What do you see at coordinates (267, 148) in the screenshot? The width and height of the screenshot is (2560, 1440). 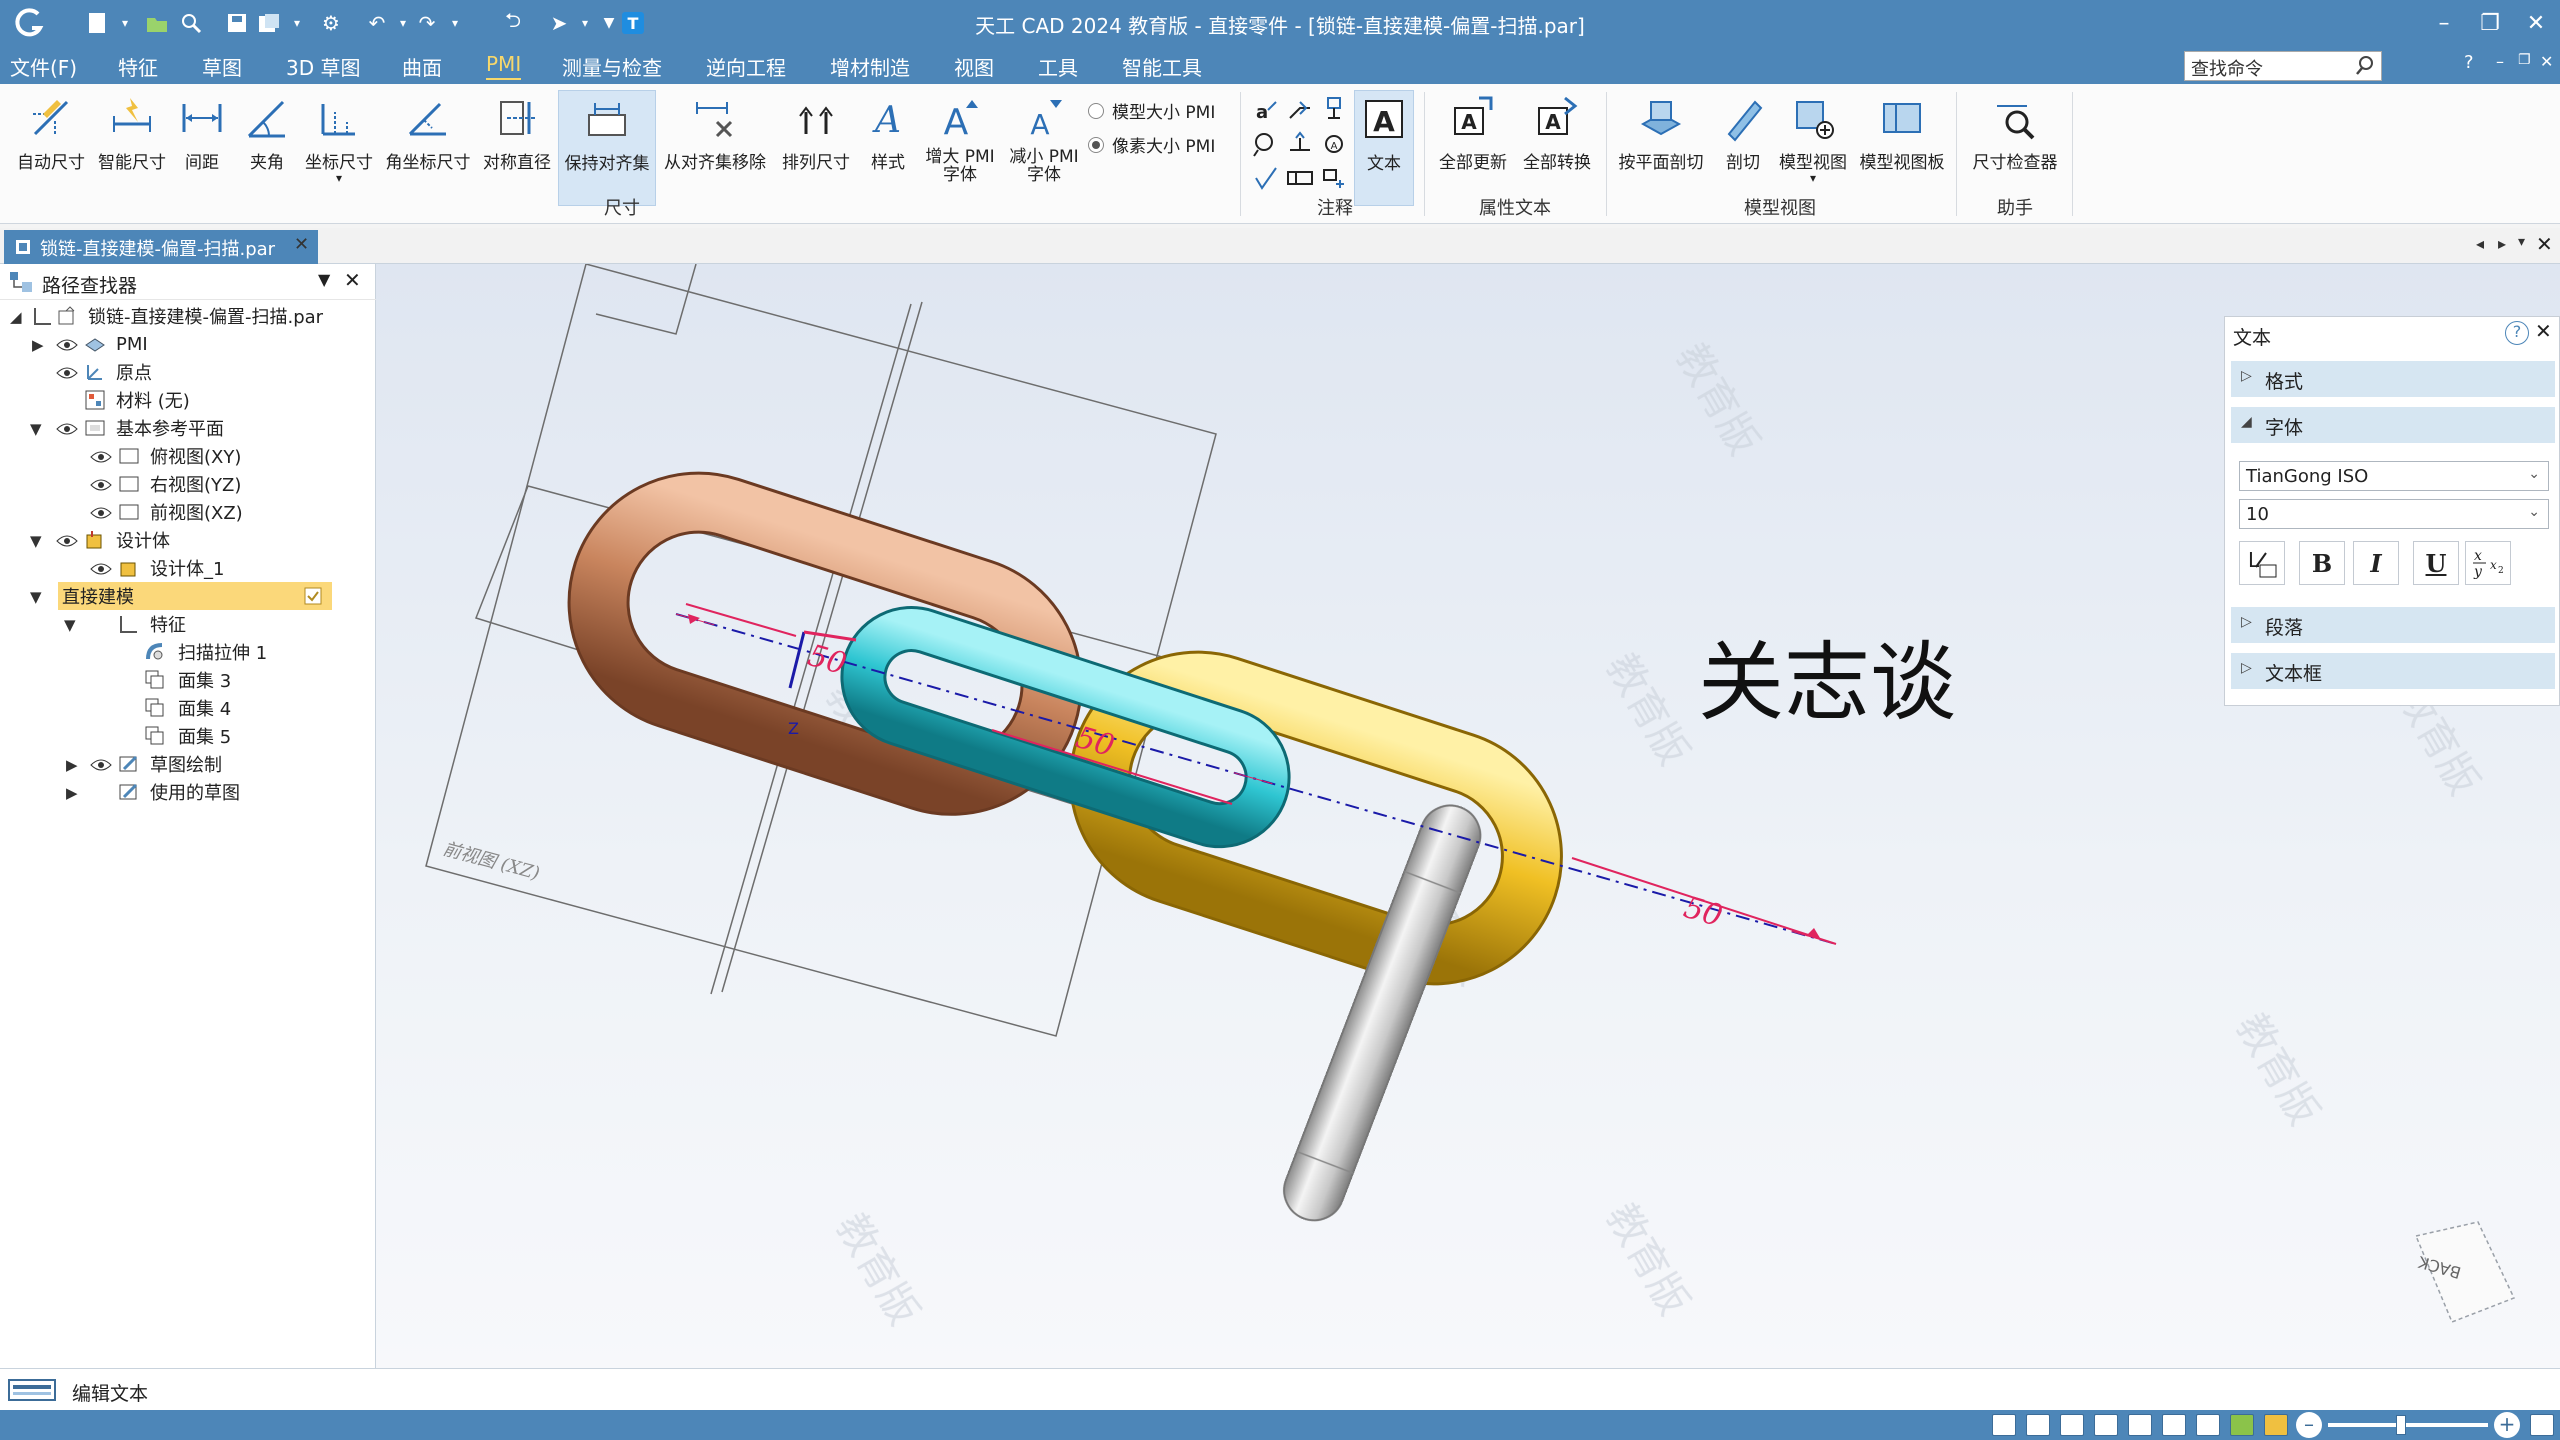 I see `angle-button: 夹角` at bounding box center [267, 148].